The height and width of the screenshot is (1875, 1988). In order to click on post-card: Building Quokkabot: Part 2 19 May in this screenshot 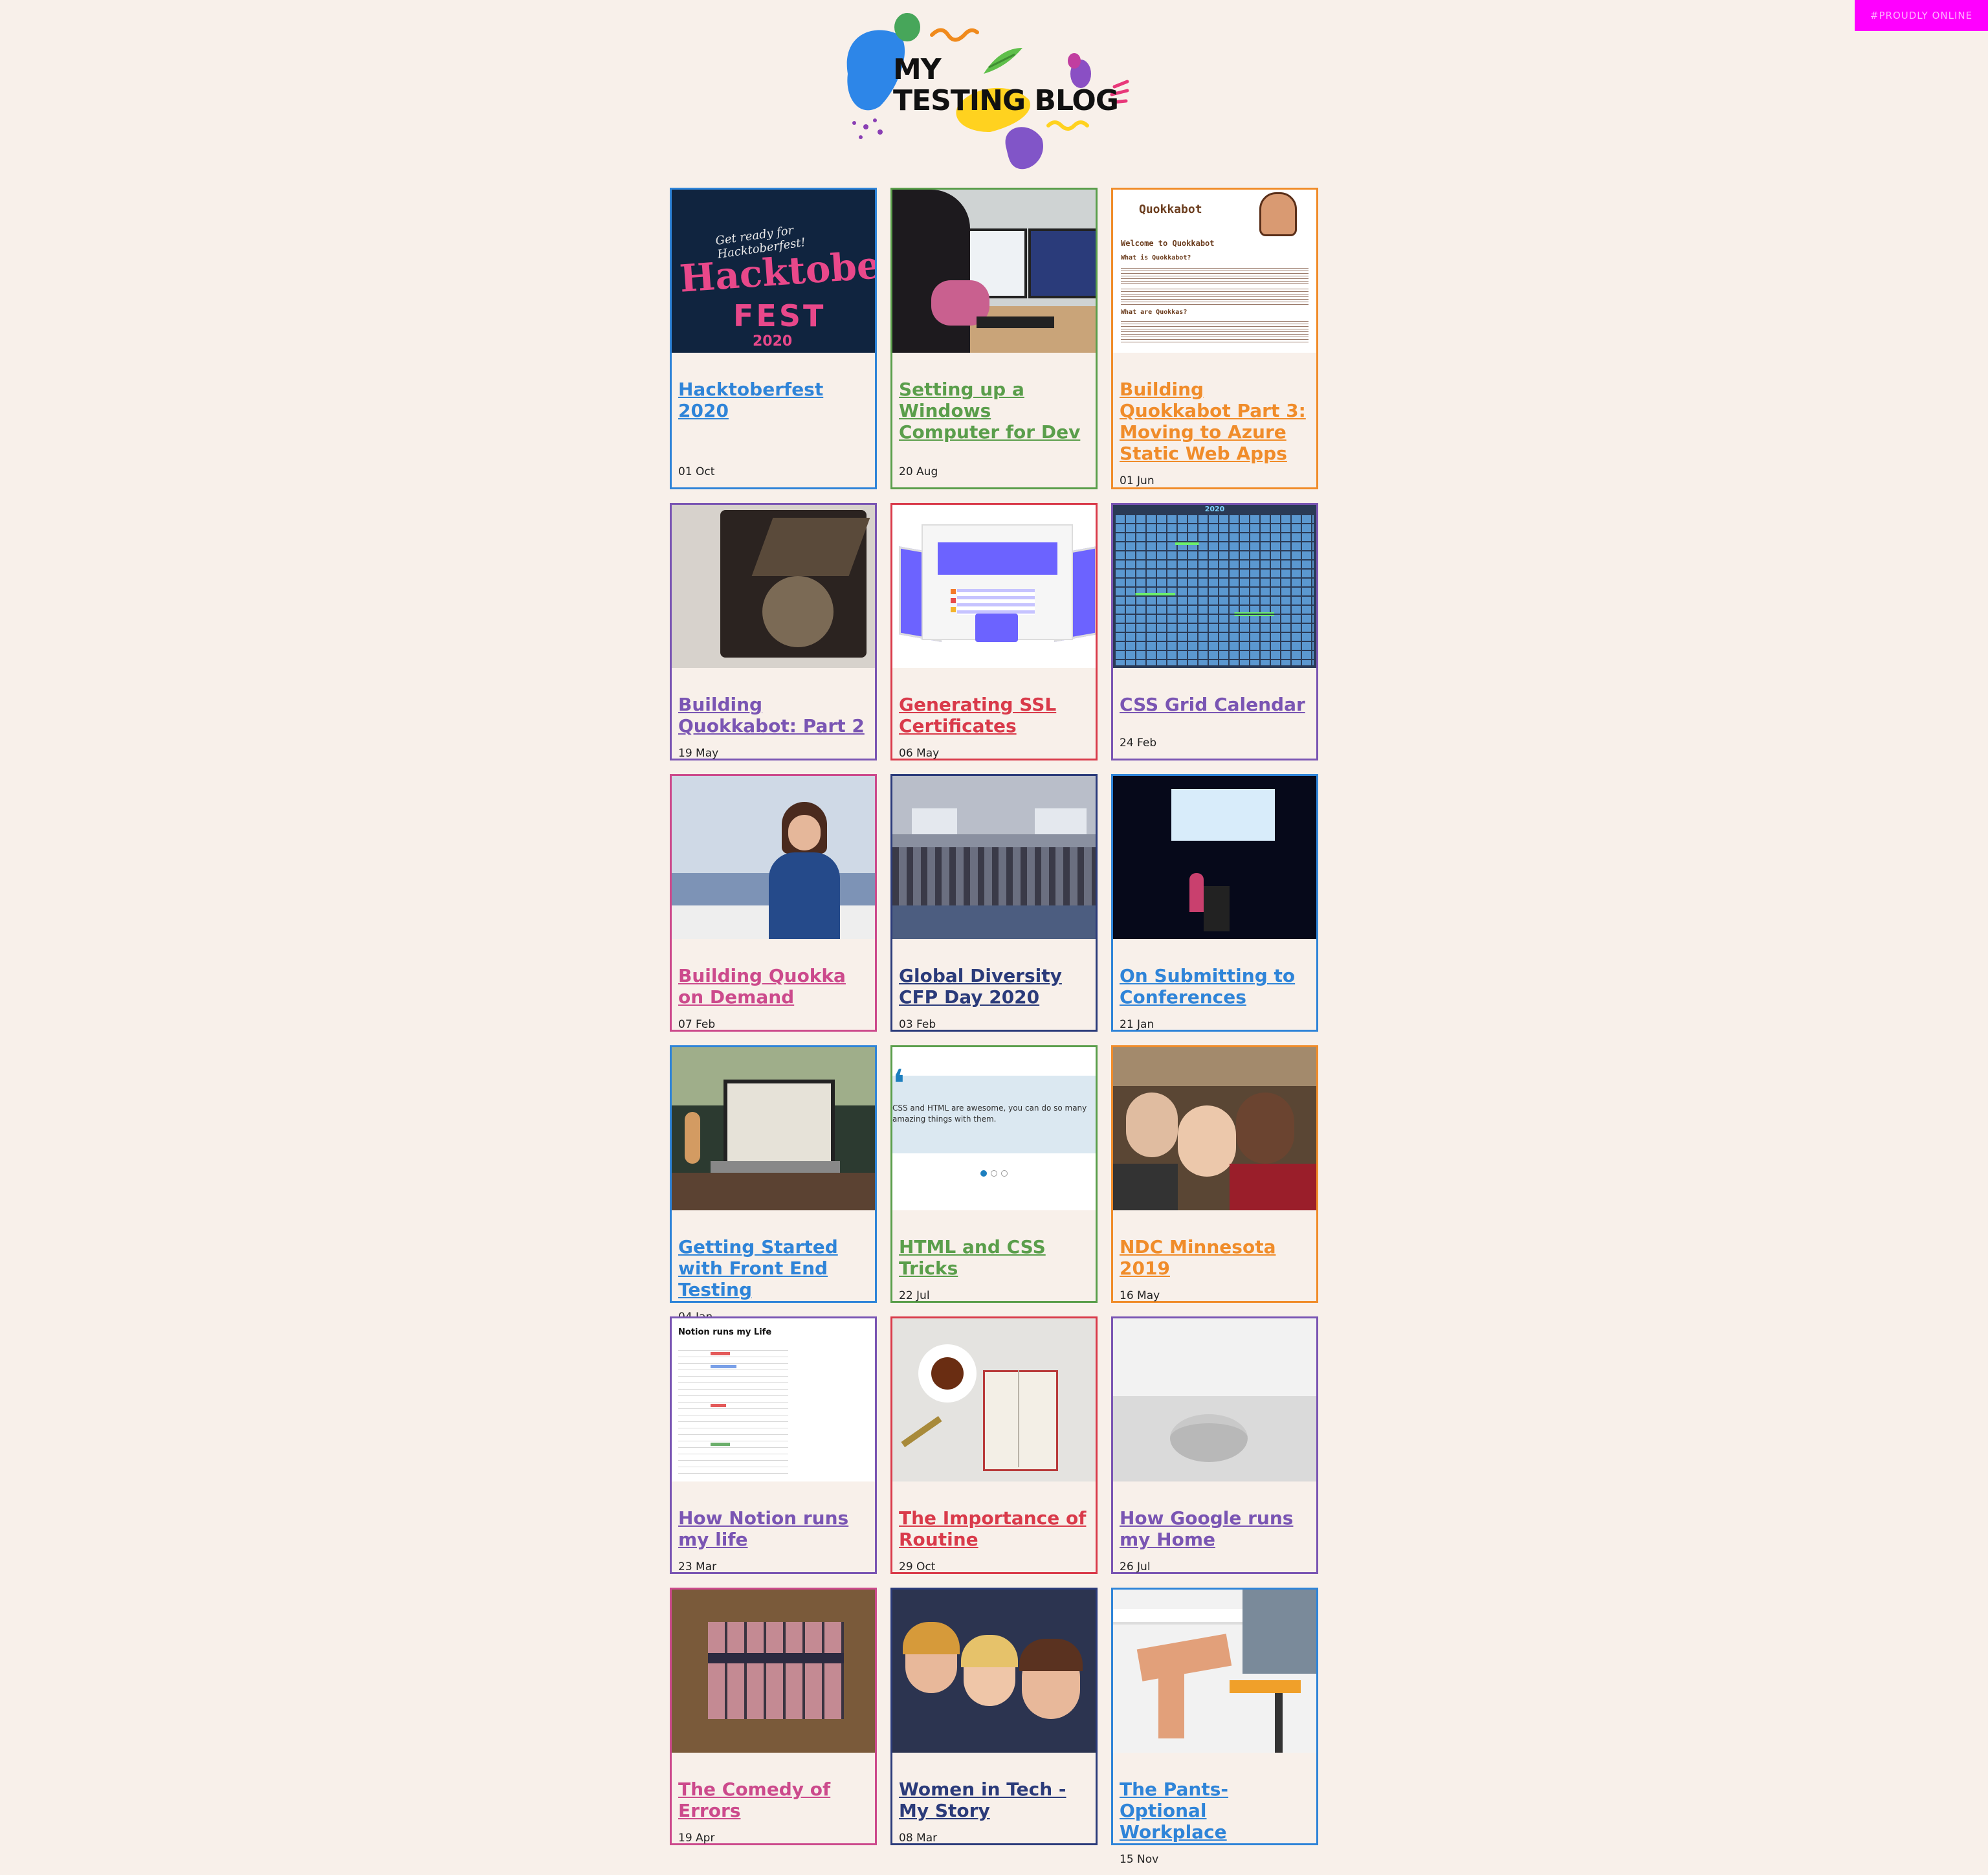, I will do `click(773, 631)`.